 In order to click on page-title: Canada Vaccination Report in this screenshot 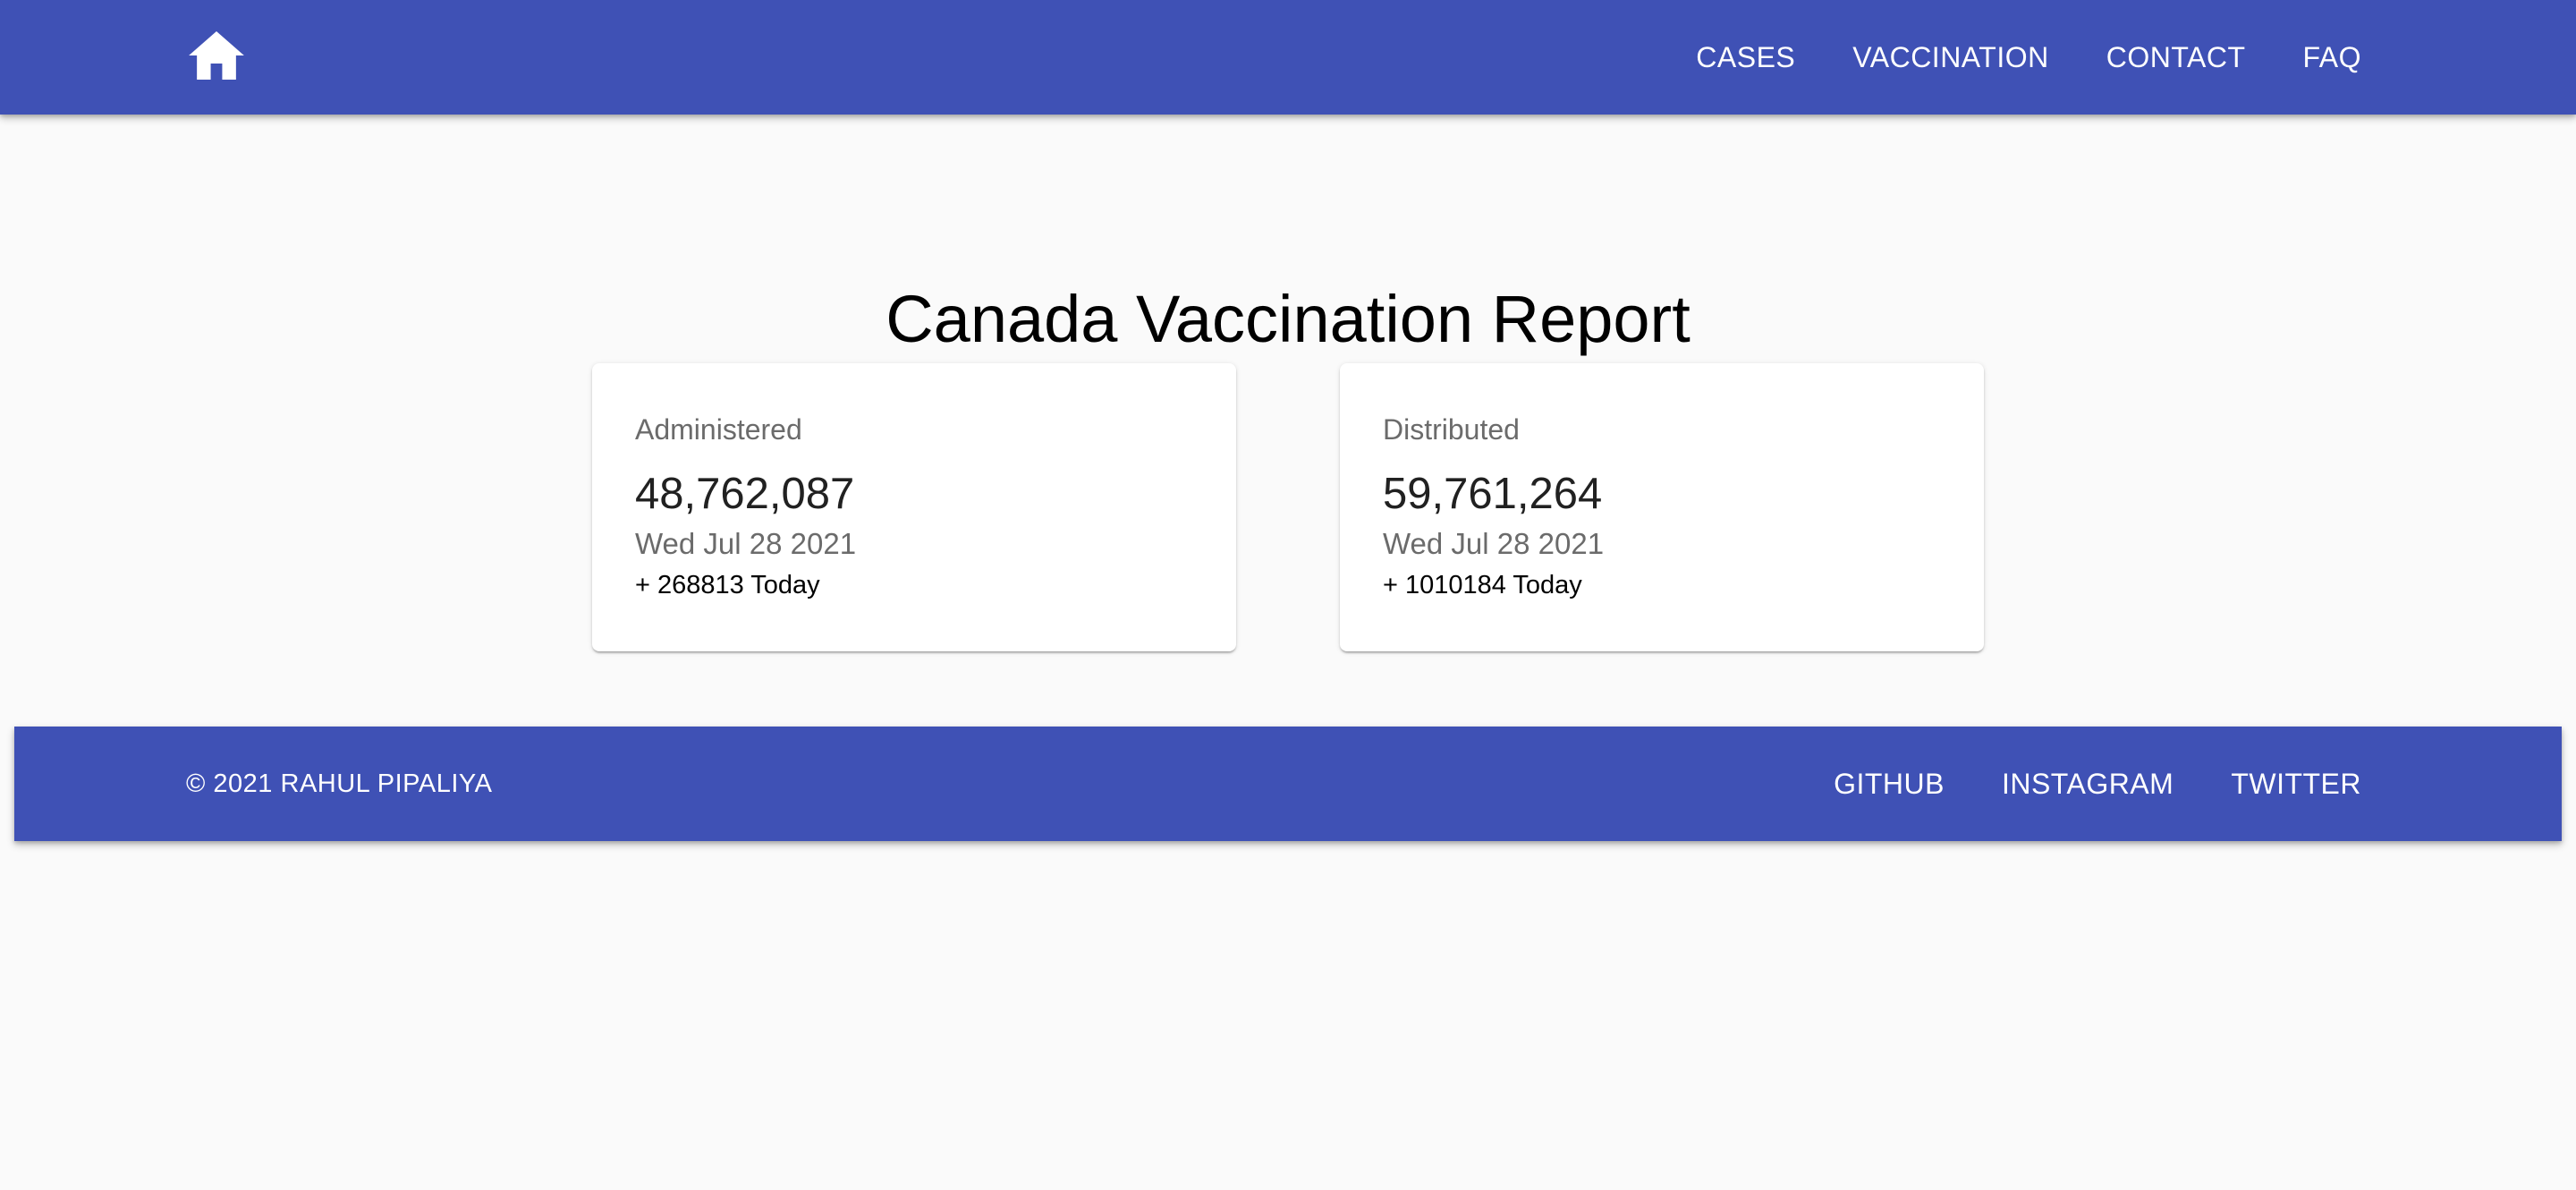, I will do `click(1288, 319)`.